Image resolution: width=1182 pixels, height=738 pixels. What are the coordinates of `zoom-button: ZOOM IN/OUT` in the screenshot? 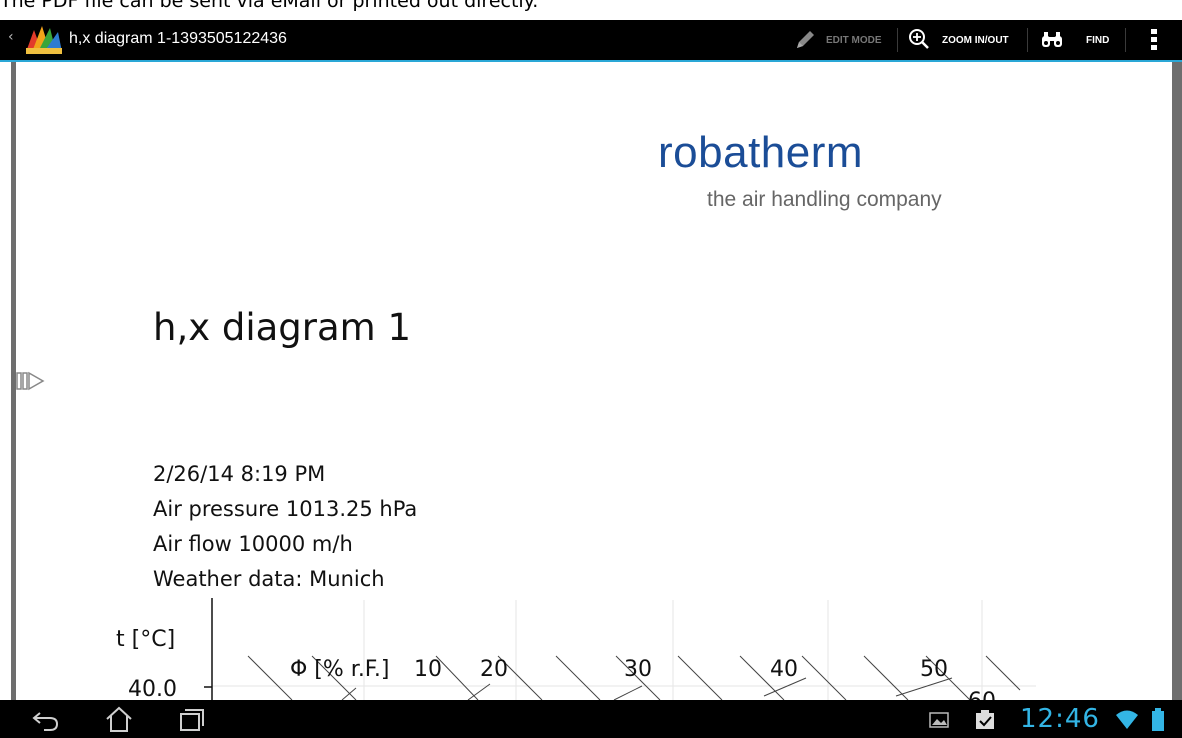 It's located at (957, 40).